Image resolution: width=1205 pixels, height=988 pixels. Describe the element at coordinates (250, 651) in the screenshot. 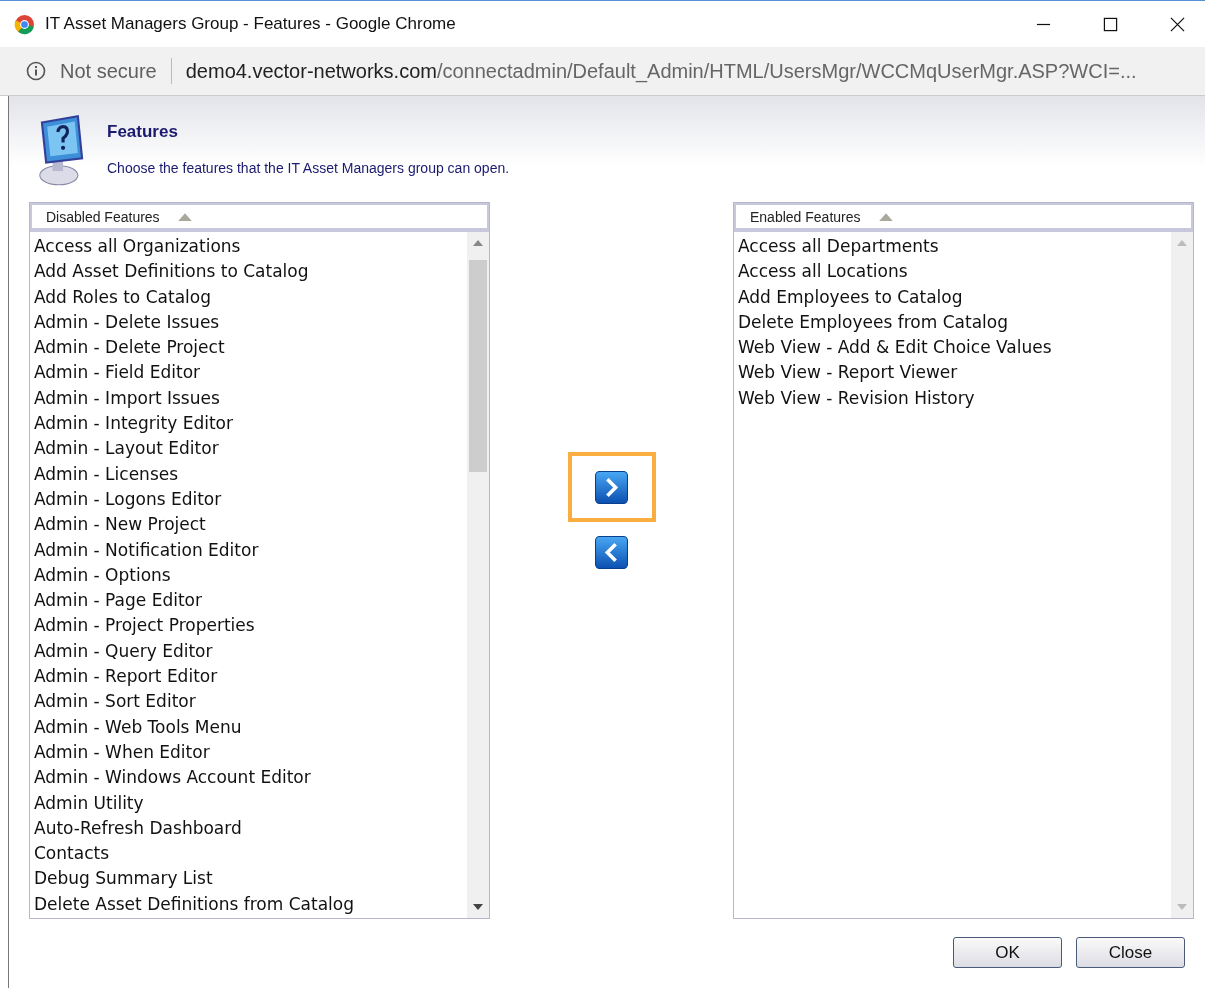

I see `feature-list-item: Admin - Query Editor` at that location.